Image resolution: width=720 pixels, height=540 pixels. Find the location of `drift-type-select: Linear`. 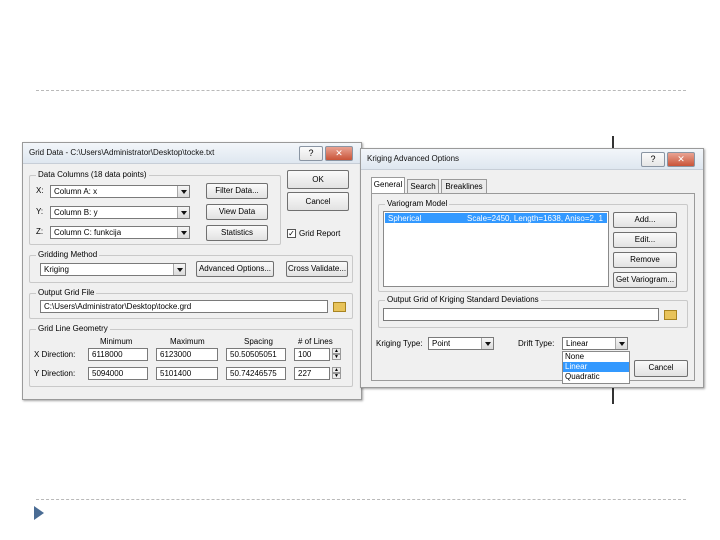

drift-type-select: Linear is located at coordinates (595, 343).